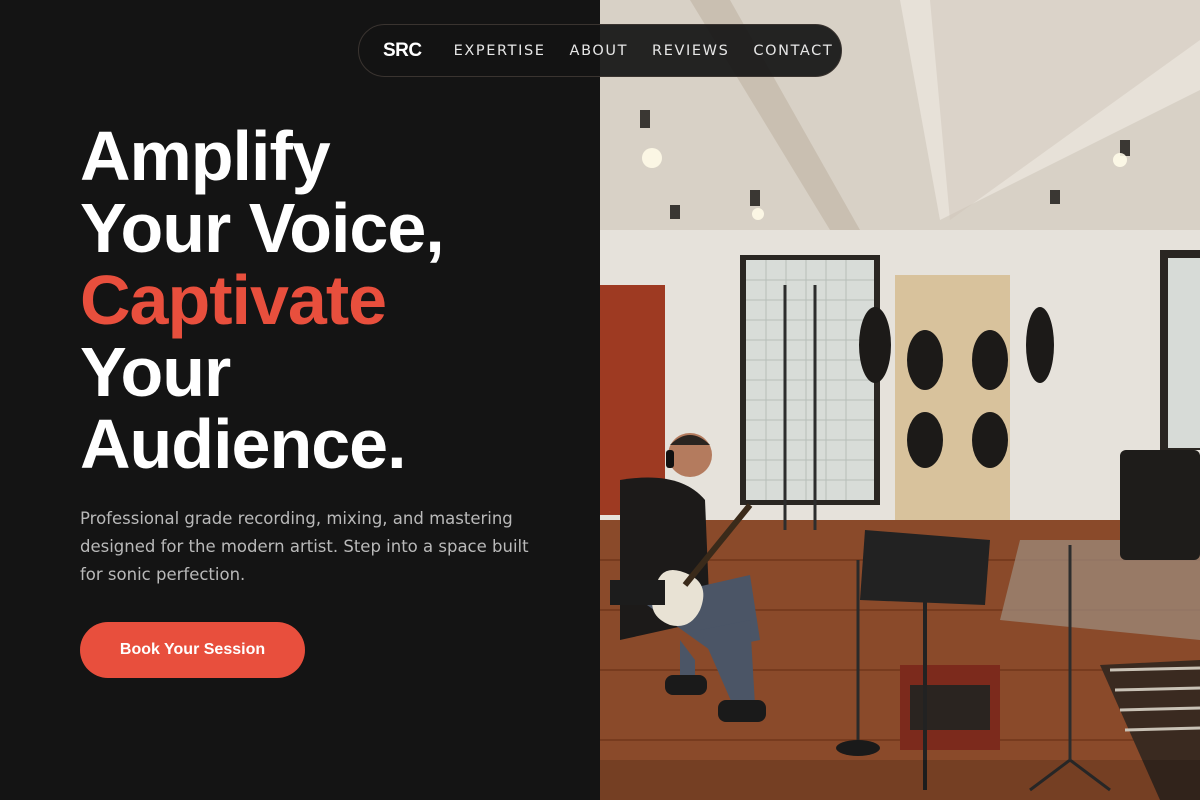  Describe the element at coordinates (402, 51) in the screenshot. I see `brand-logo: SRC` at that location.